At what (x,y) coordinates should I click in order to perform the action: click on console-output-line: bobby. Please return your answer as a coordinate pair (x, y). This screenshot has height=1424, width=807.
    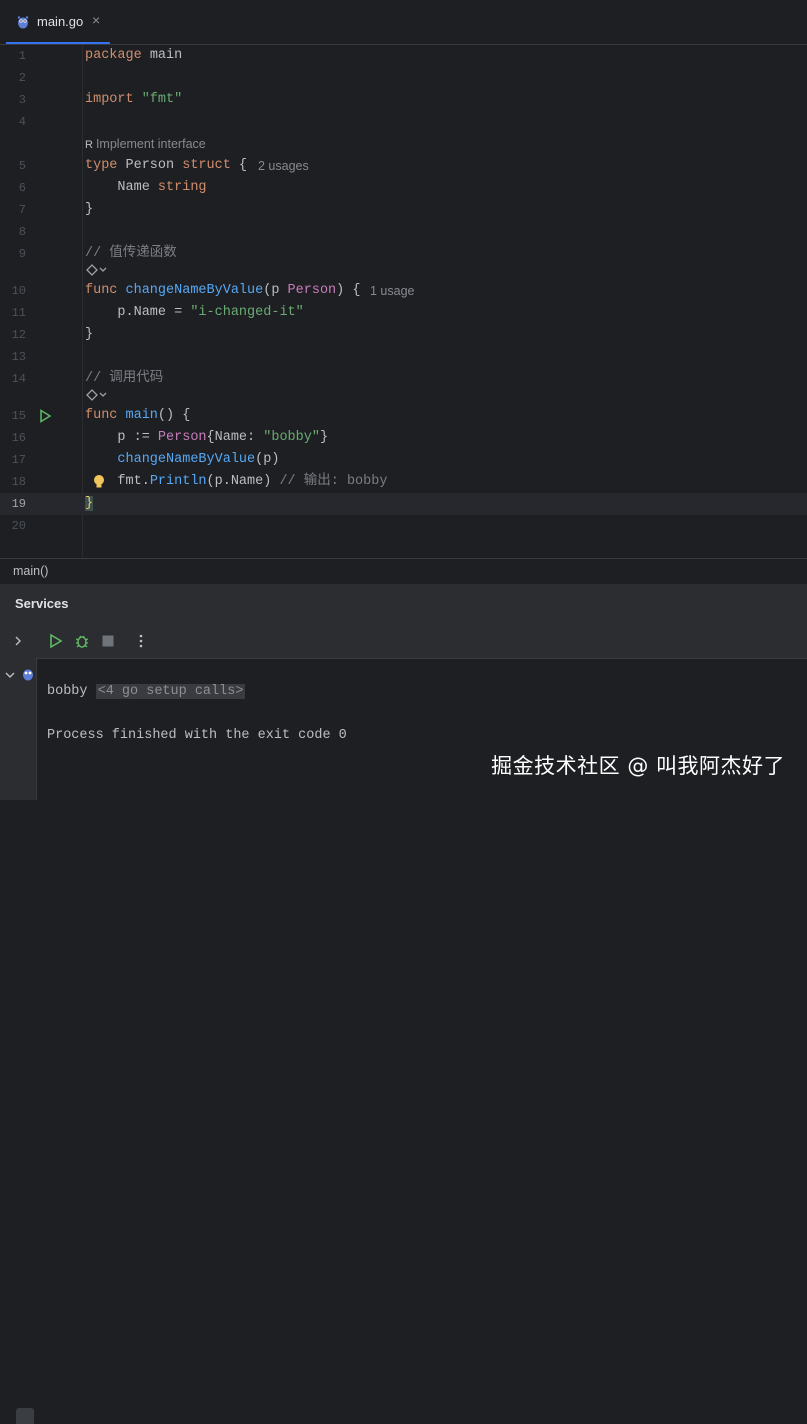
    Looking at the image, I should click on (67, 691).